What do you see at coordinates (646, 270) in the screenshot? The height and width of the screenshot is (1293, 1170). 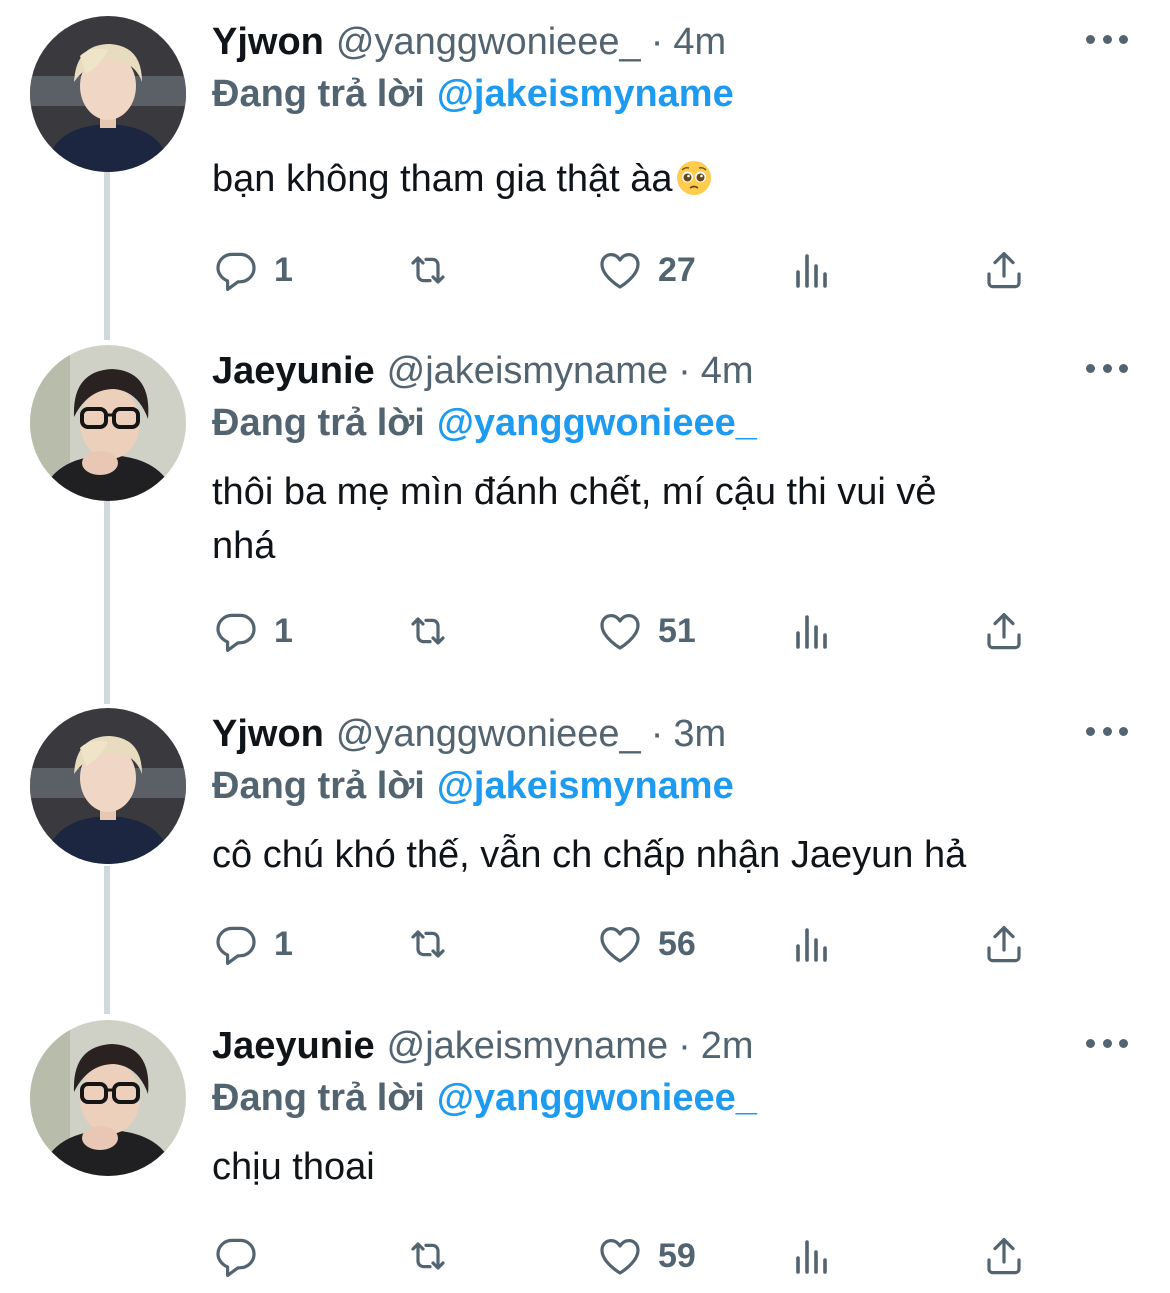 I see `like-button: 27` at bounding box center [646, 270].